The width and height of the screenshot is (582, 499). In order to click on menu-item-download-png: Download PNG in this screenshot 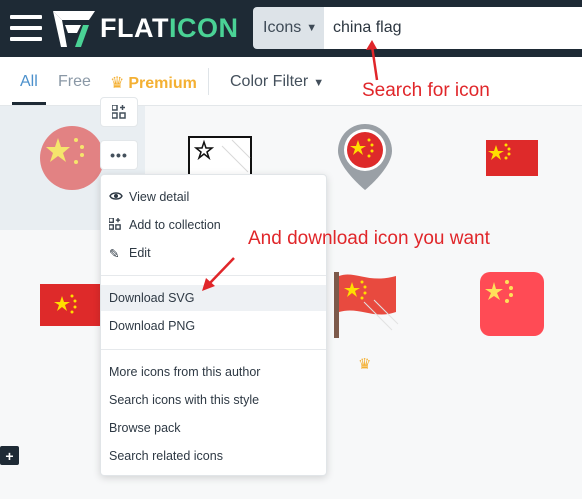, I will do `click(213, 326)`.